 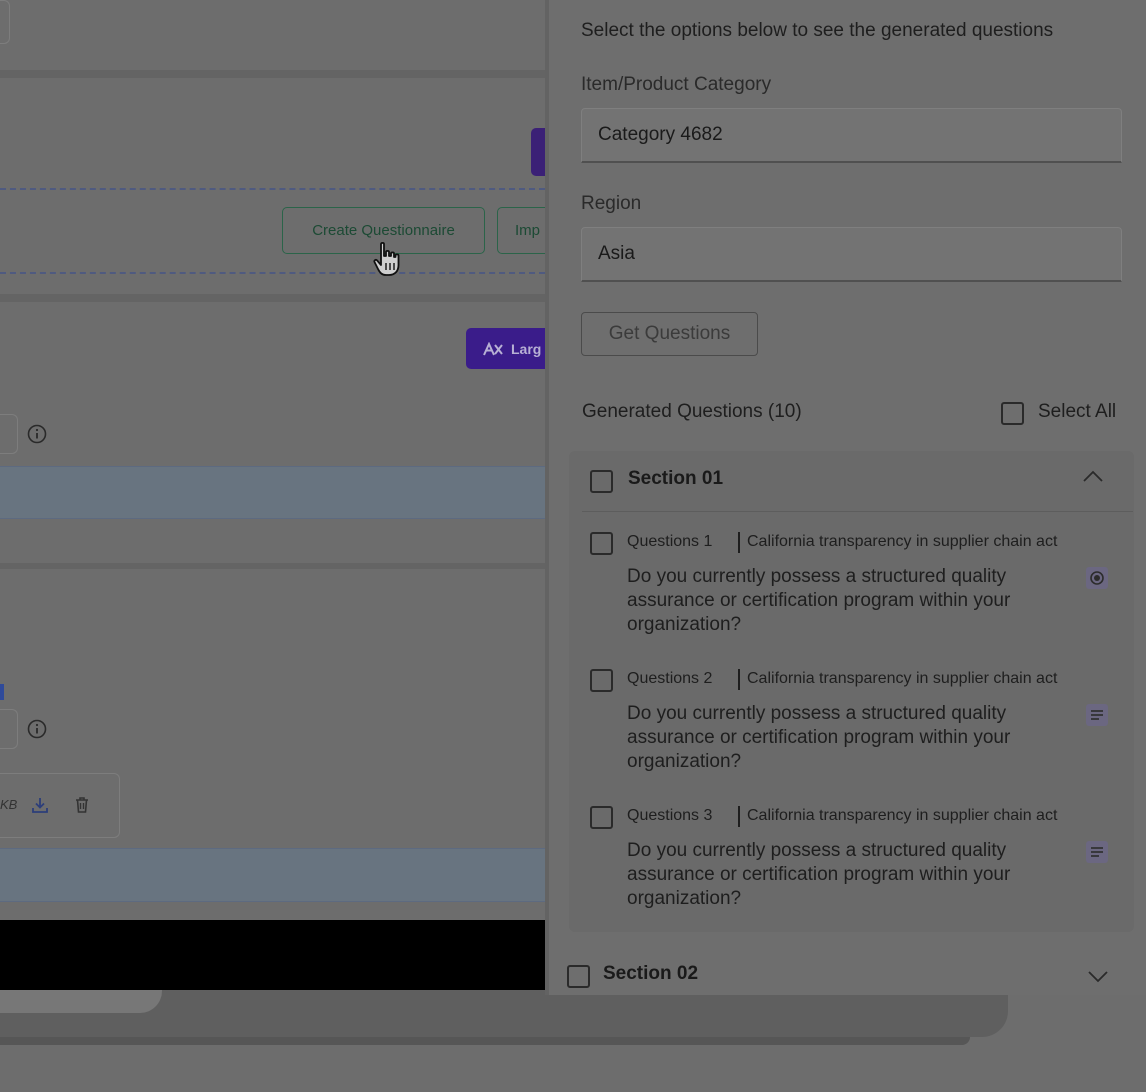 What do you see at coordinates (578, 976) in the screenshot?
I see `section-02-checkbox` at bounding box center [578, 976].